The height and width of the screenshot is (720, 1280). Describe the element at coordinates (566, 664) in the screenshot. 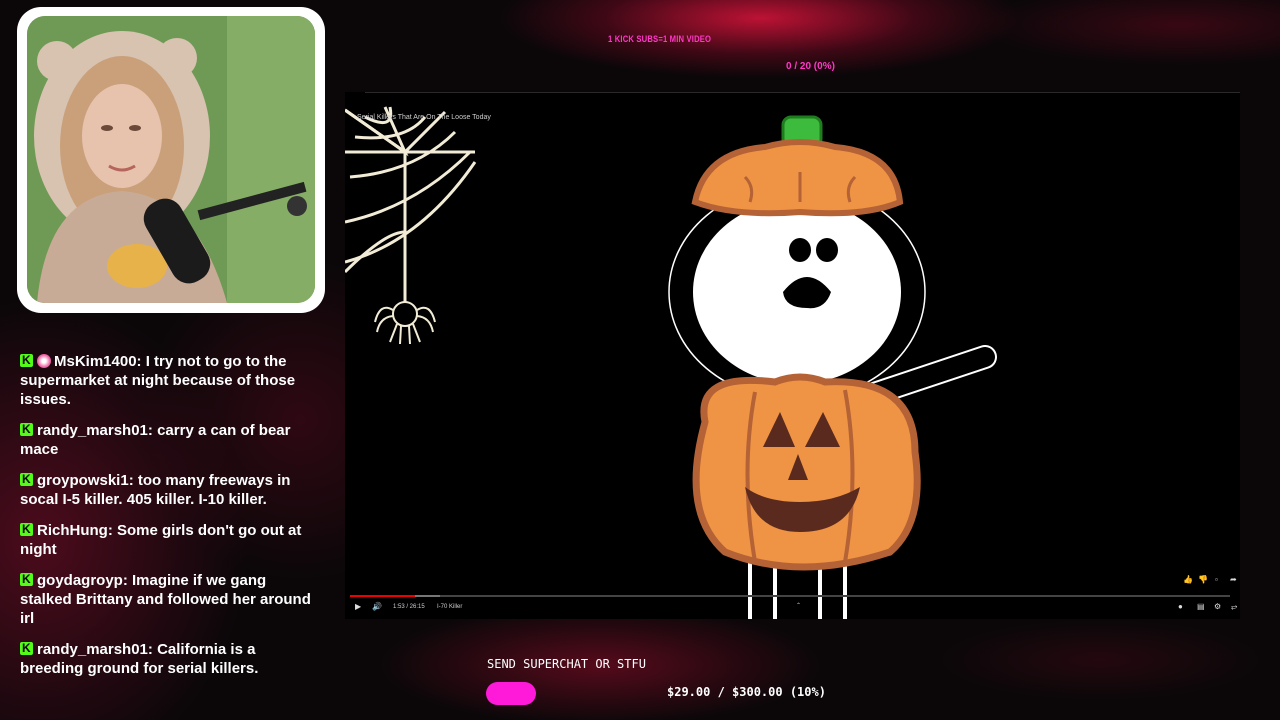

I see `superchat-goal-label: SEND SUPERCHAT OR STFU` at that location.